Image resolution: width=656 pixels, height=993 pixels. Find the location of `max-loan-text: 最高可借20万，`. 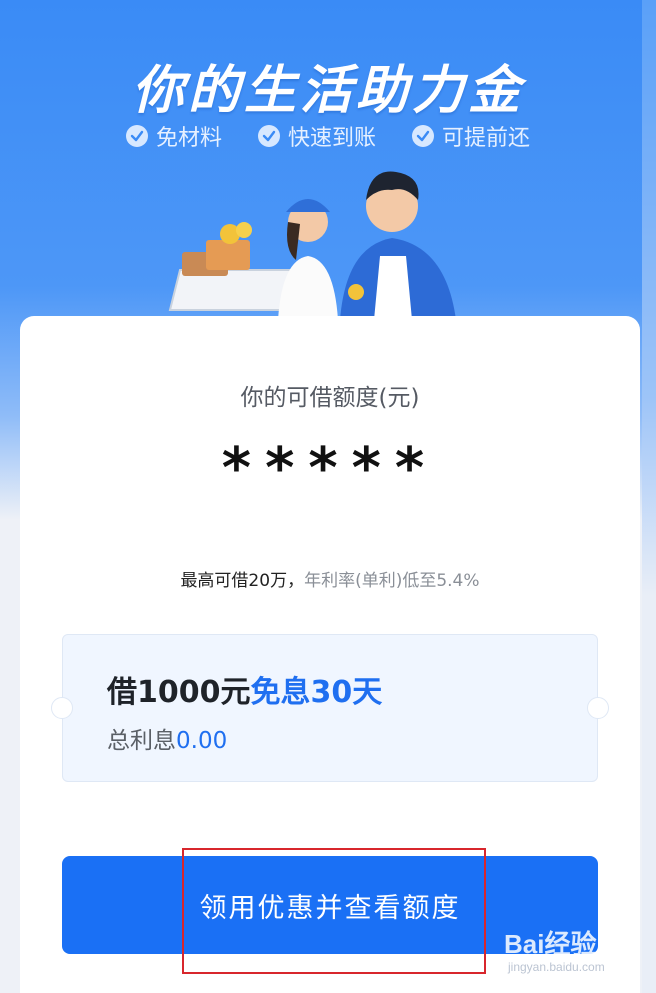

max-loan-text: 最高可借20万， is located at coordinates (242, 581).